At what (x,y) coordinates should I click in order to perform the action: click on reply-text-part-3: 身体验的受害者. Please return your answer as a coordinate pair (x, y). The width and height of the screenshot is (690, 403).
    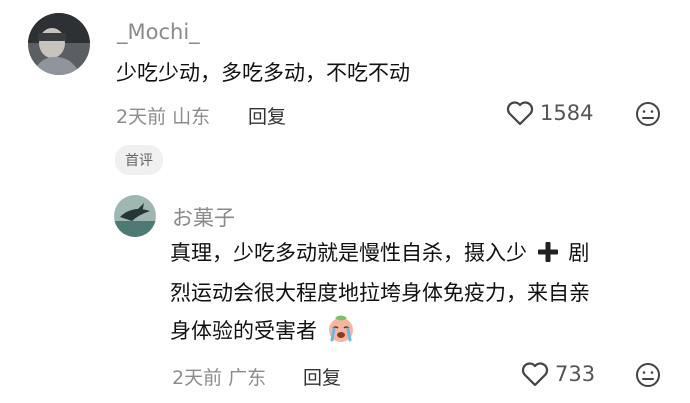
    Looking at the image, I should click on (243, 331).